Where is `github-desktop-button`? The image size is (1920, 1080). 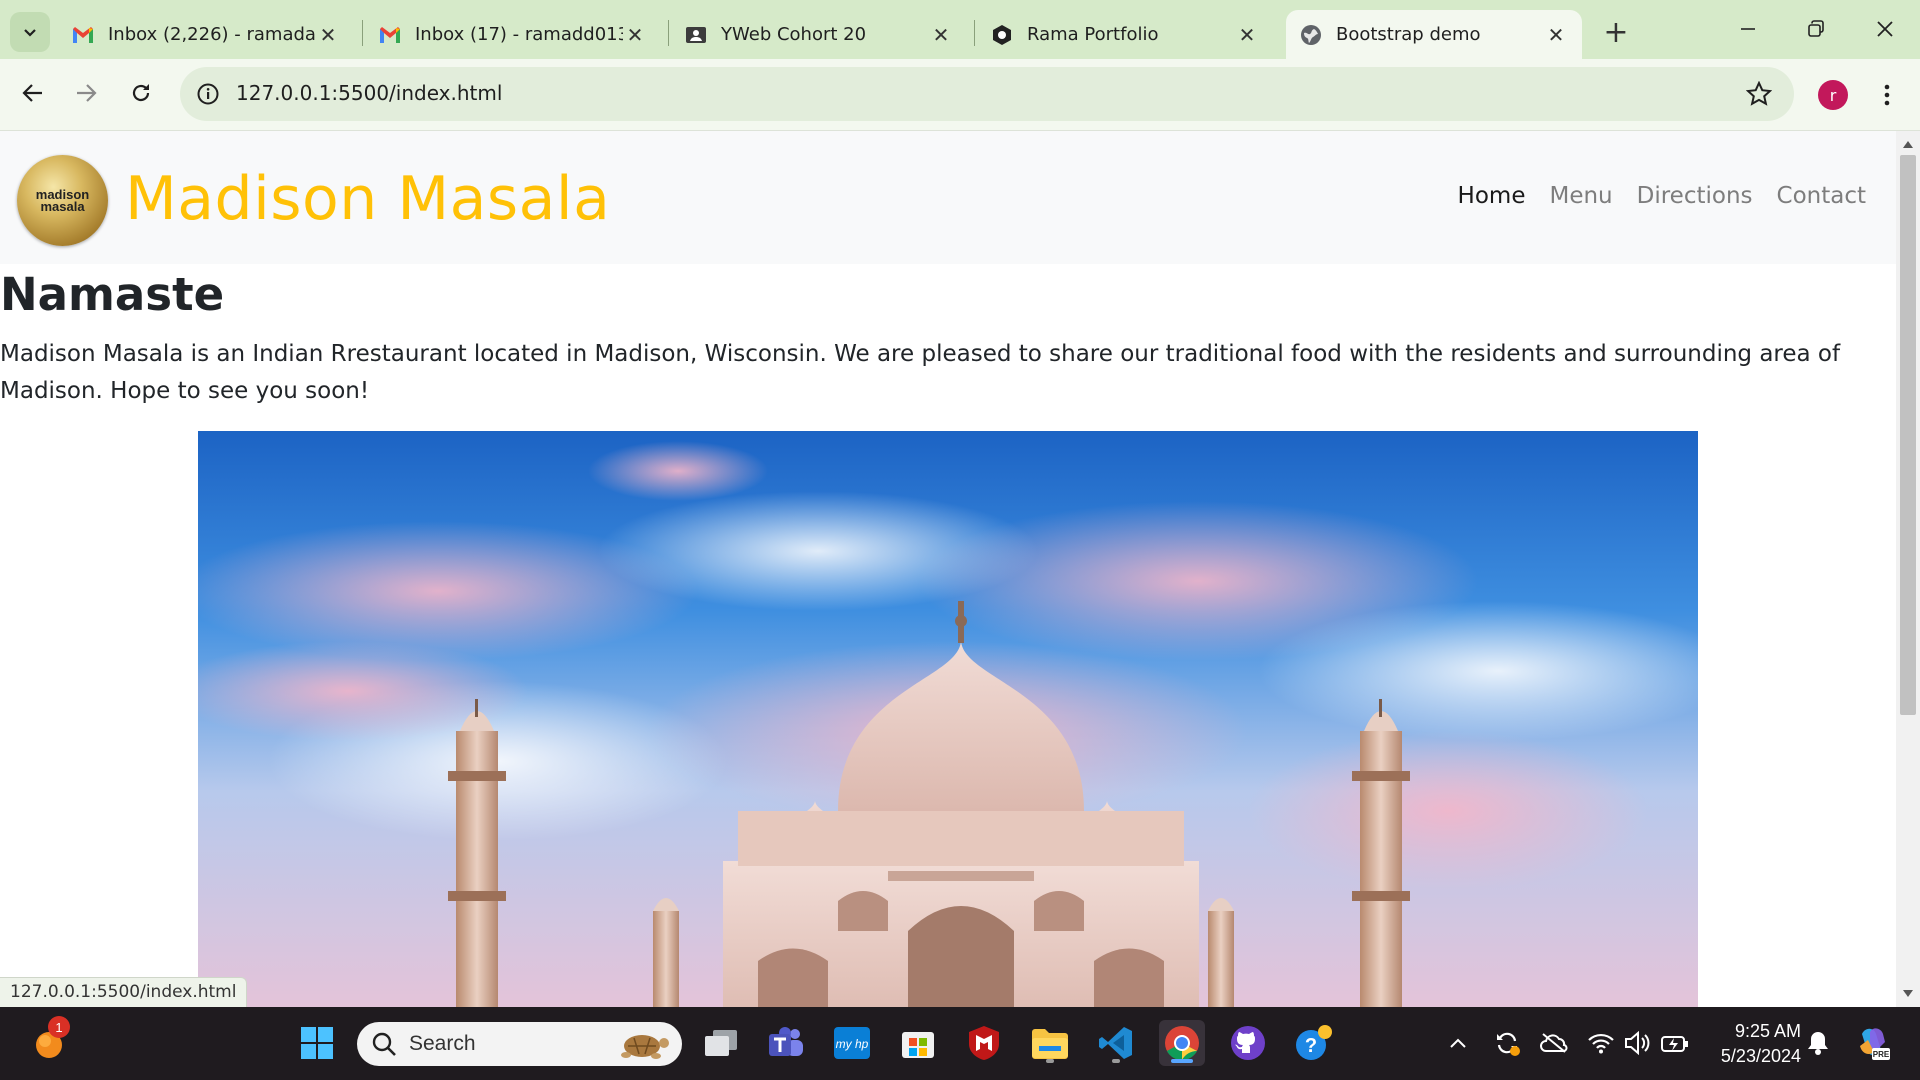
github-desktop-button is located at coordinates (1248, 1043).